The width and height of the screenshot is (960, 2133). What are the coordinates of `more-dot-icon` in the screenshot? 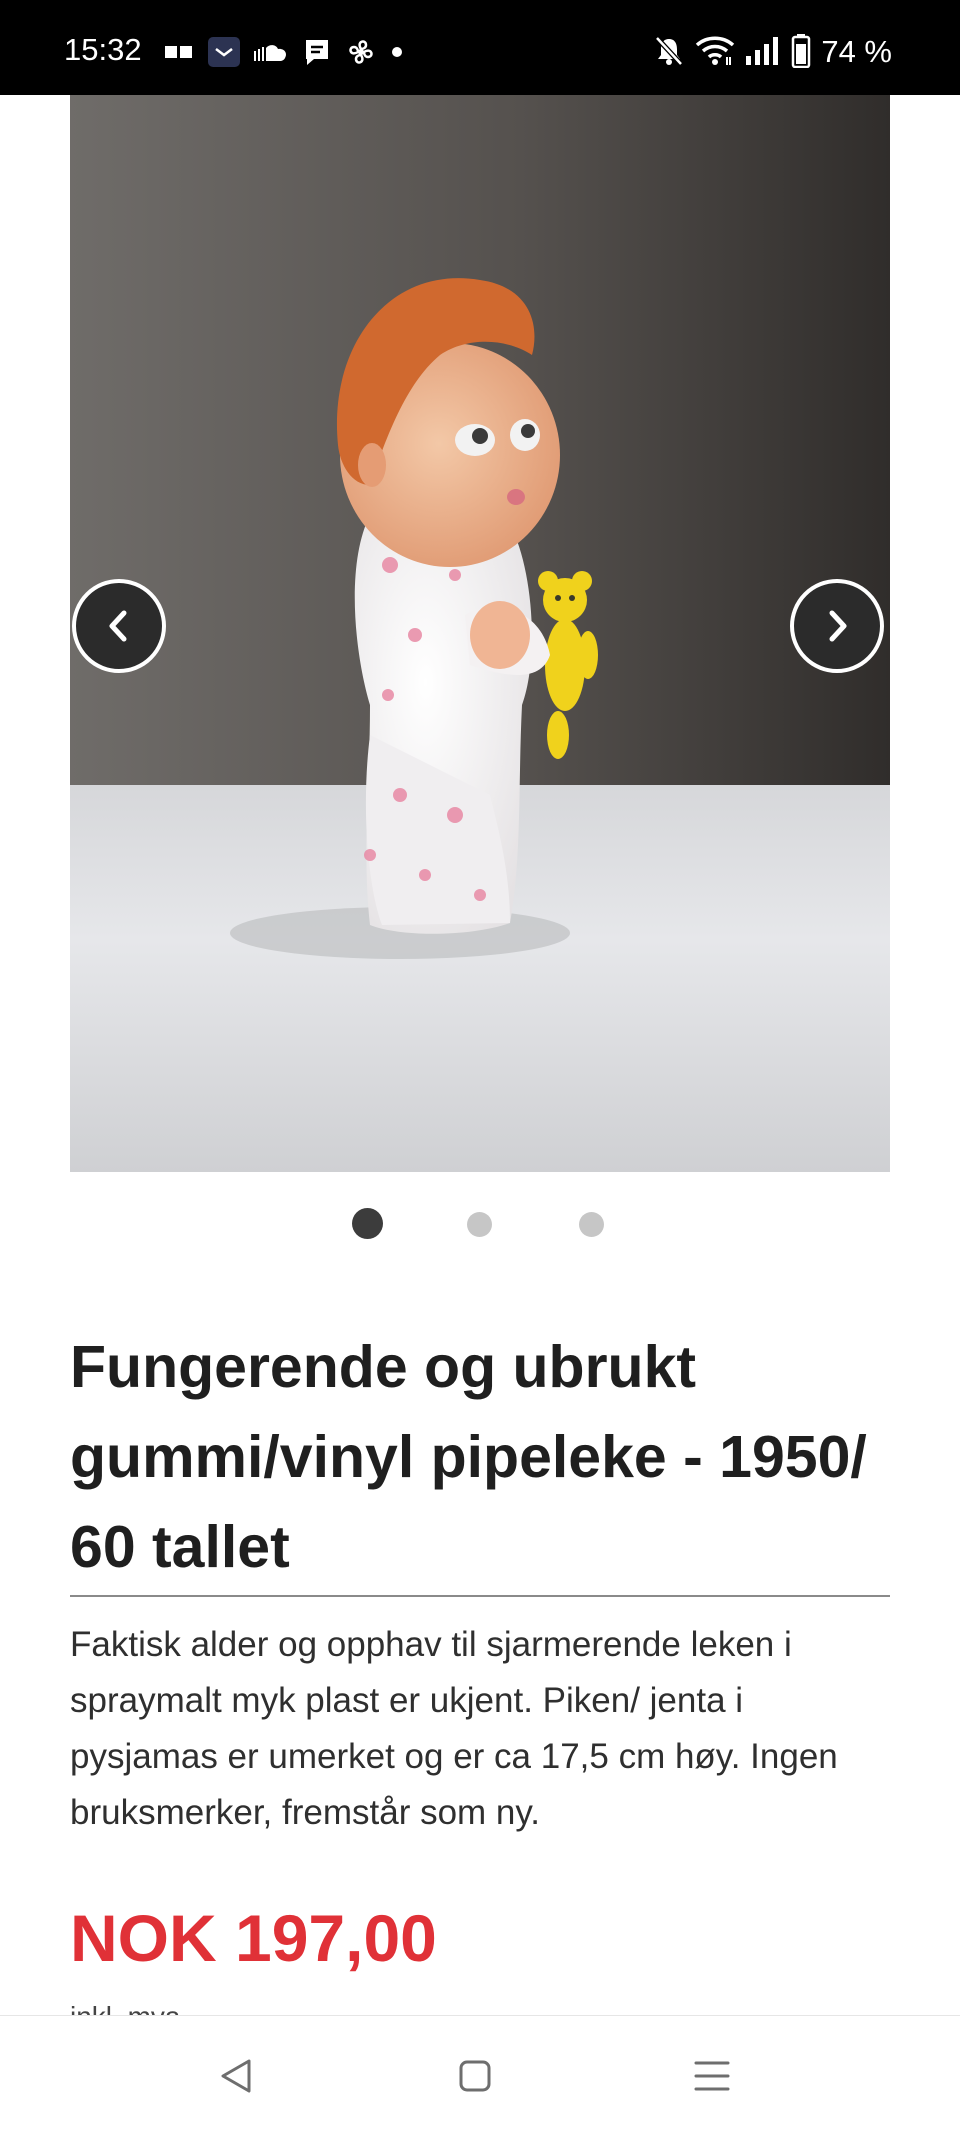 It's located at (397, 52).